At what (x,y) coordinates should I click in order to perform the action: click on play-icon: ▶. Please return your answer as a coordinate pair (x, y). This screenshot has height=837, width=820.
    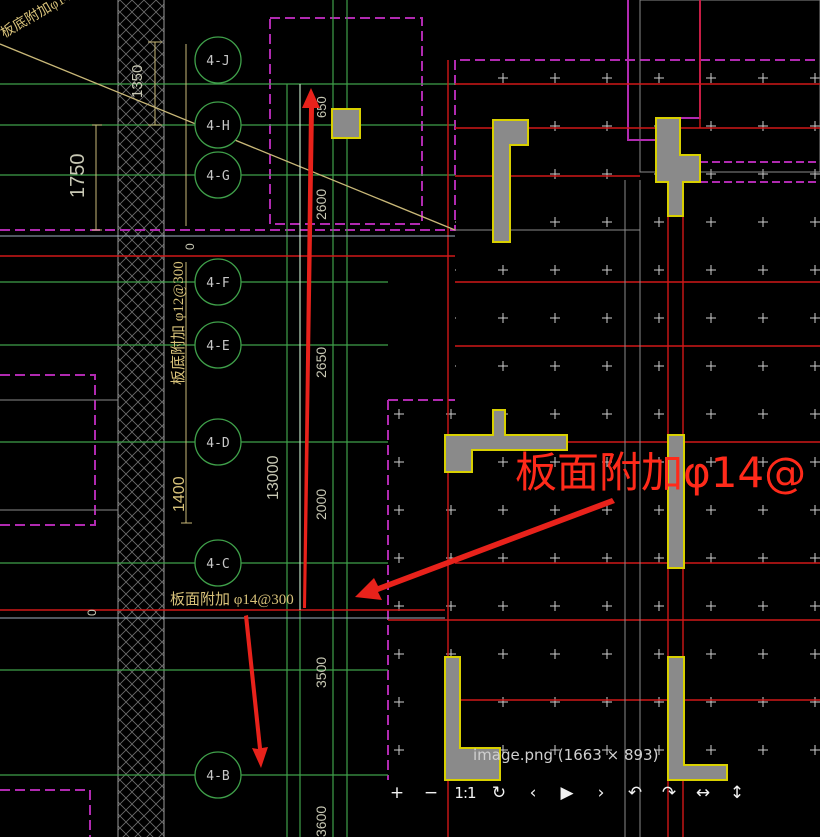
    Looking at the image, I should click on (567, 793).